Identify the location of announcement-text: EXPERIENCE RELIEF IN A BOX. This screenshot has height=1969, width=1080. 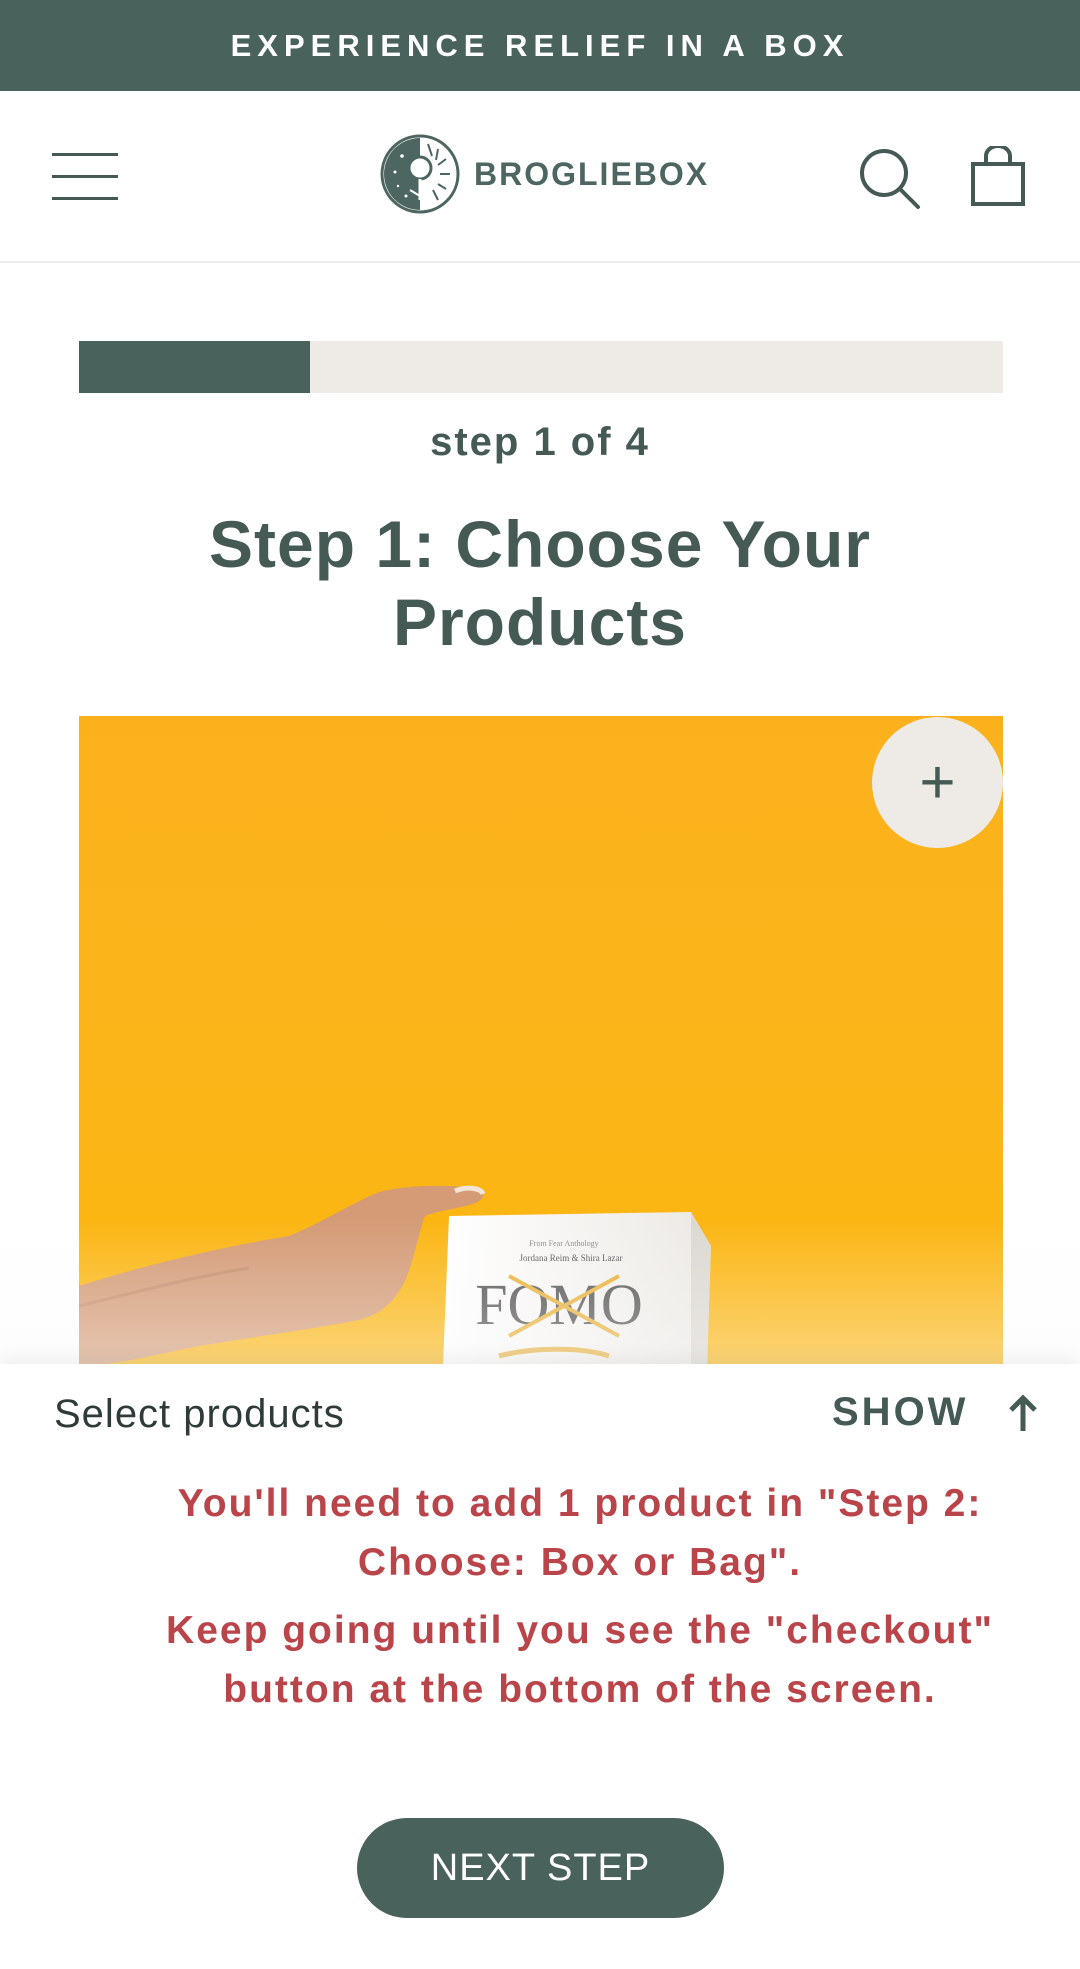
(540, 45).